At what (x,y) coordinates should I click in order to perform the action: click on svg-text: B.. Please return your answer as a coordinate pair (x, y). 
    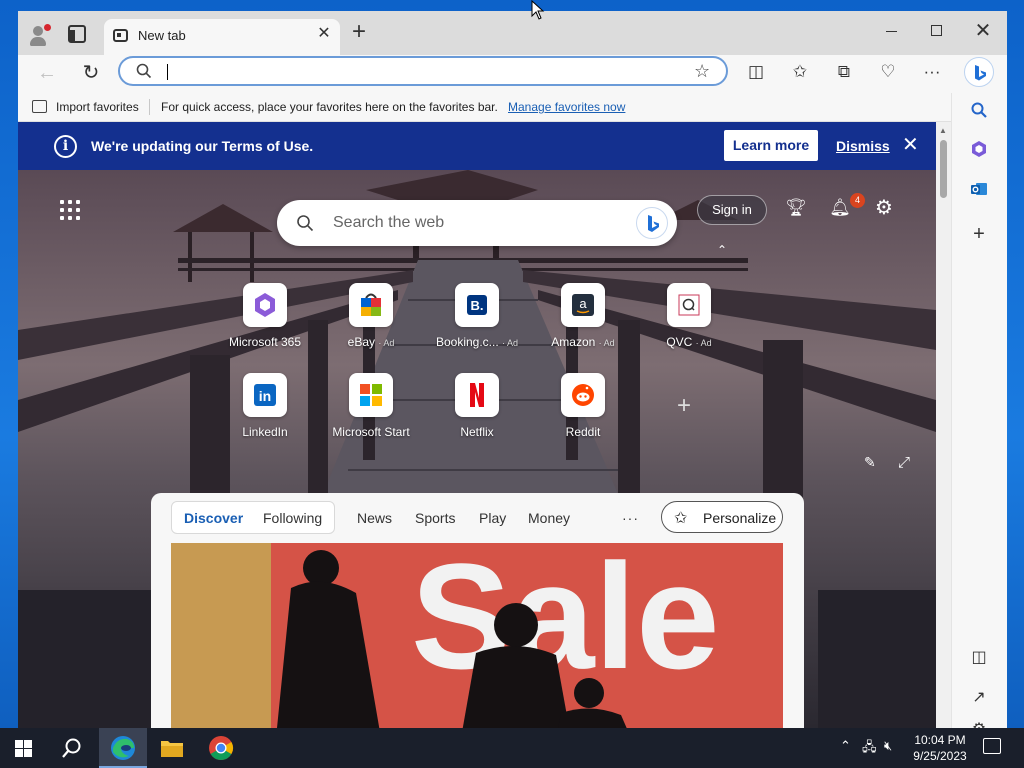
    Looking at the image, I should click on (477, 305).